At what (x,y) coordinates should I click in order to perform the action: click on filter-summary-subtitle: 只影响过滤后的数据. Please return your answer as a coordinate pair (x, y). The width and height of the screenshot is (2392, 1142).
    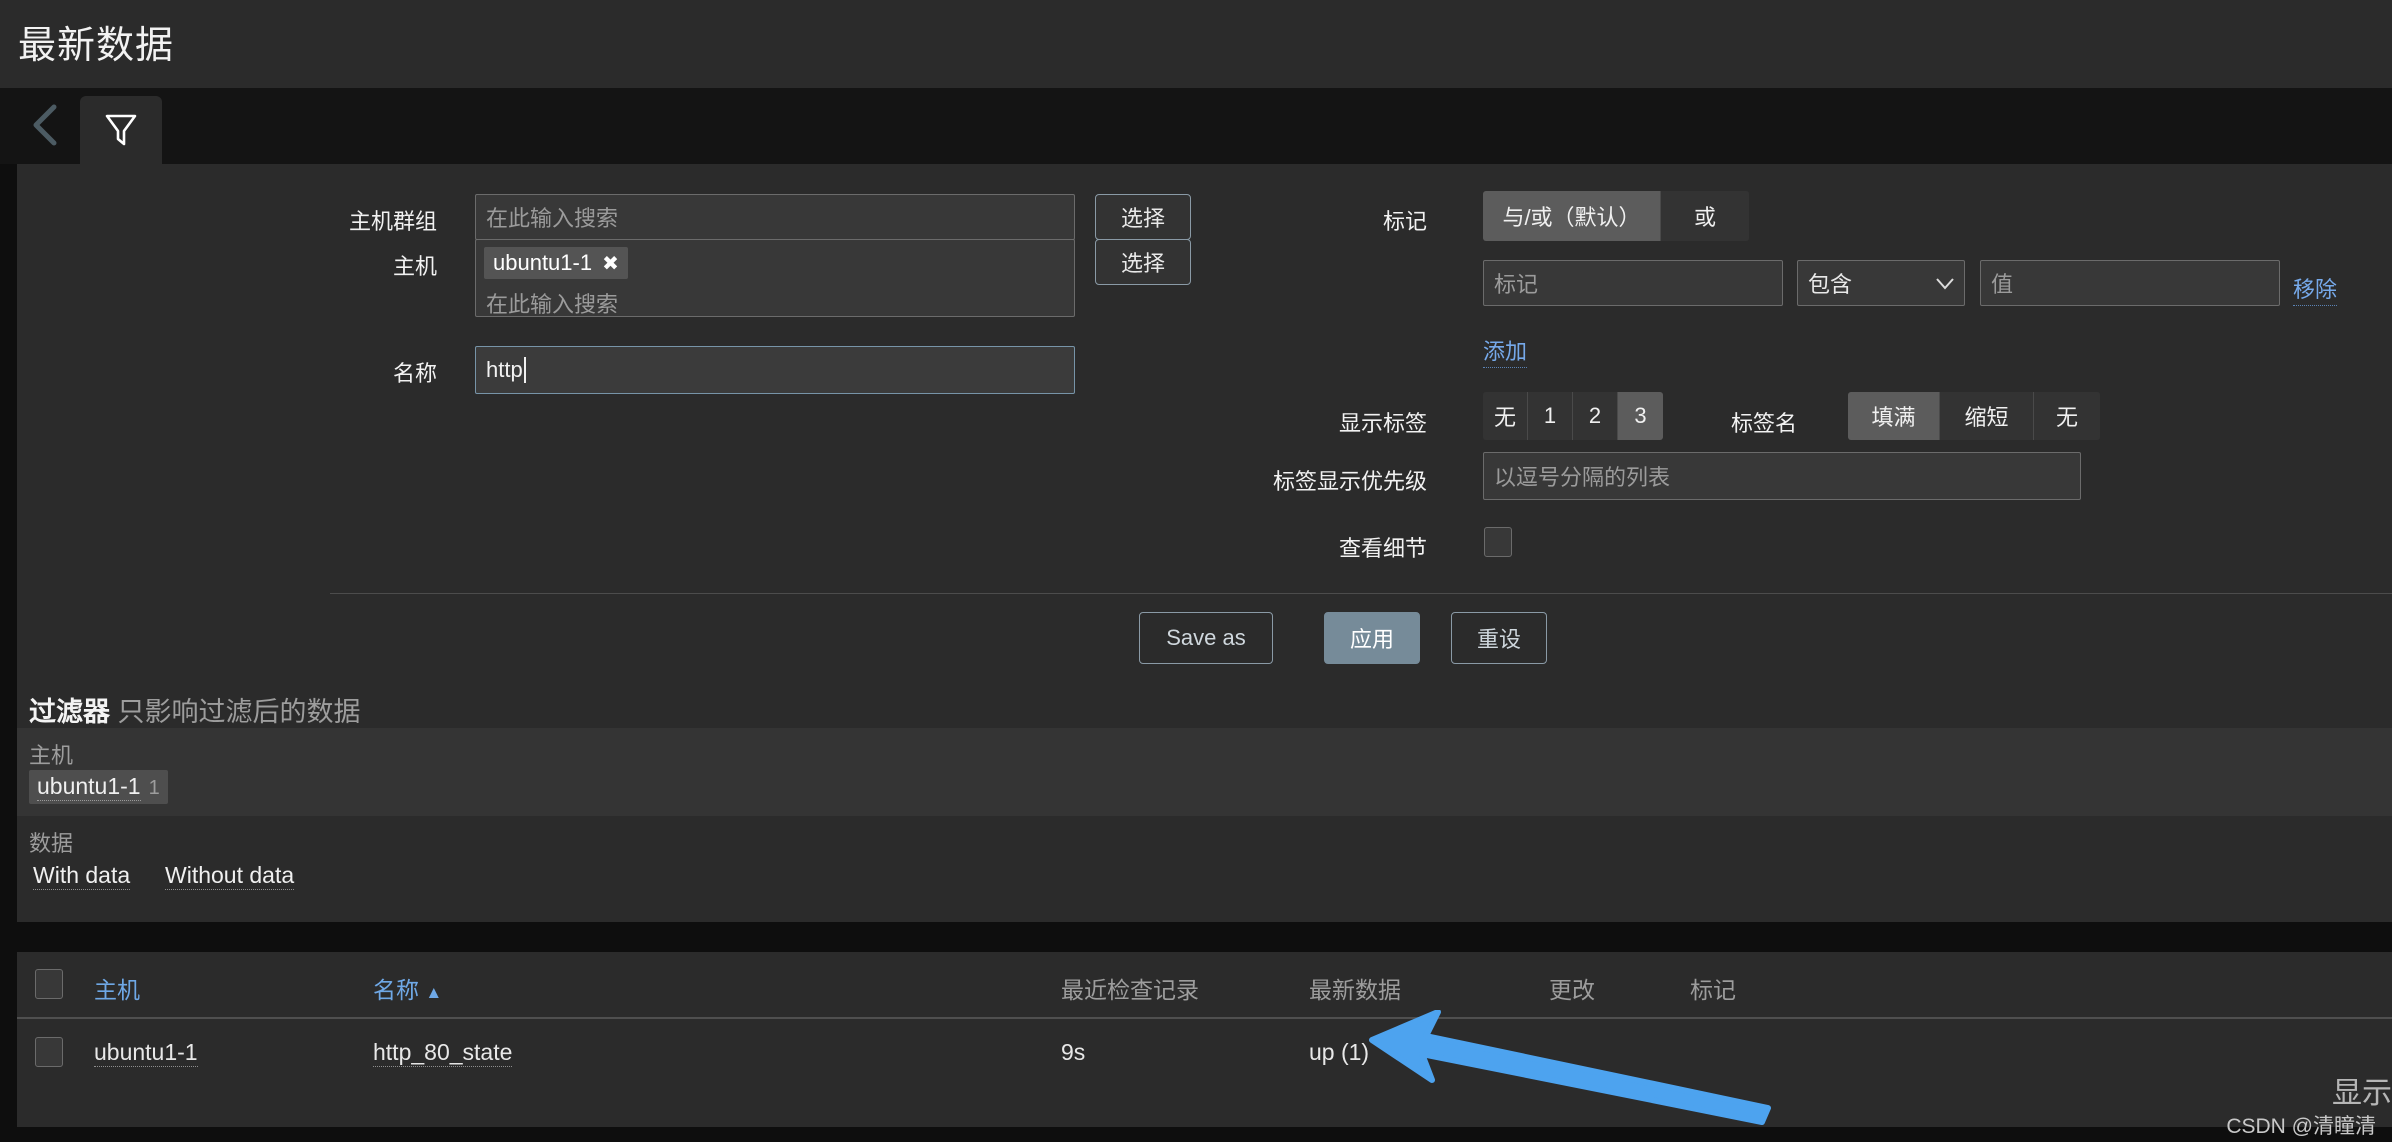
    Looking at the image, I should click on (239, 712).